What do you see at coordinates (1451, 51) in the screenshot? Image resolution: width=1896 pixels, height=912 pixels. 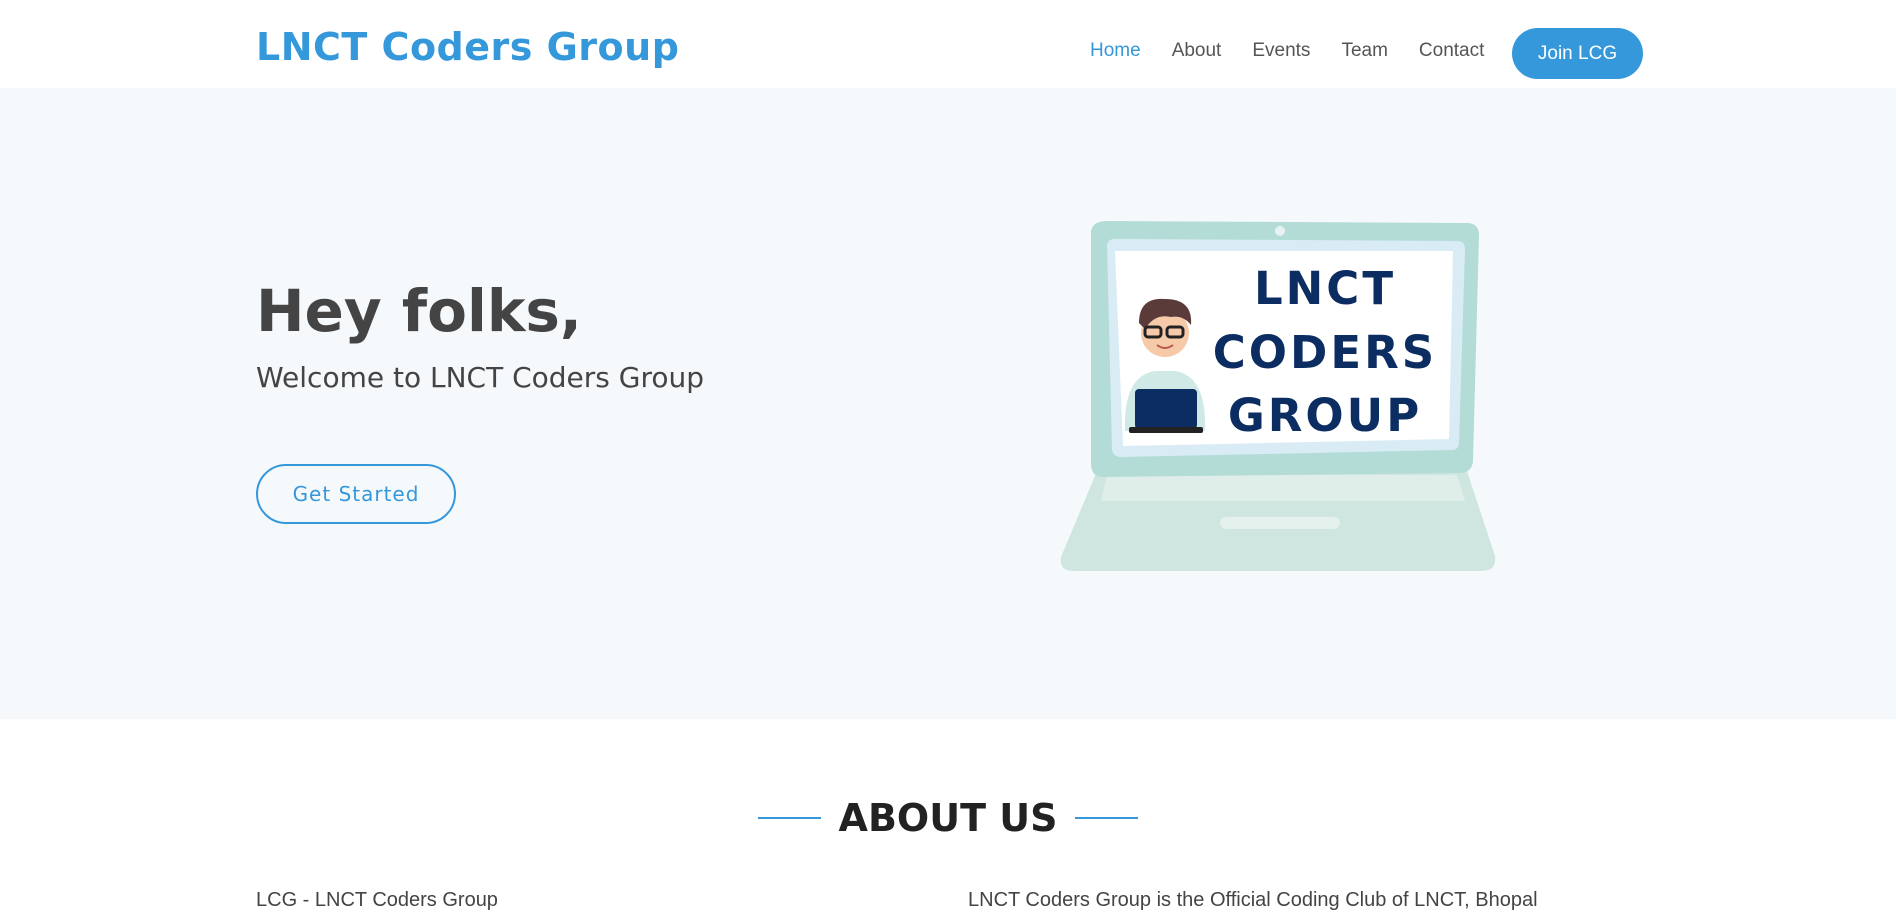 I see `nav-item-contact: Contact` at bounding box center [1451, 51].